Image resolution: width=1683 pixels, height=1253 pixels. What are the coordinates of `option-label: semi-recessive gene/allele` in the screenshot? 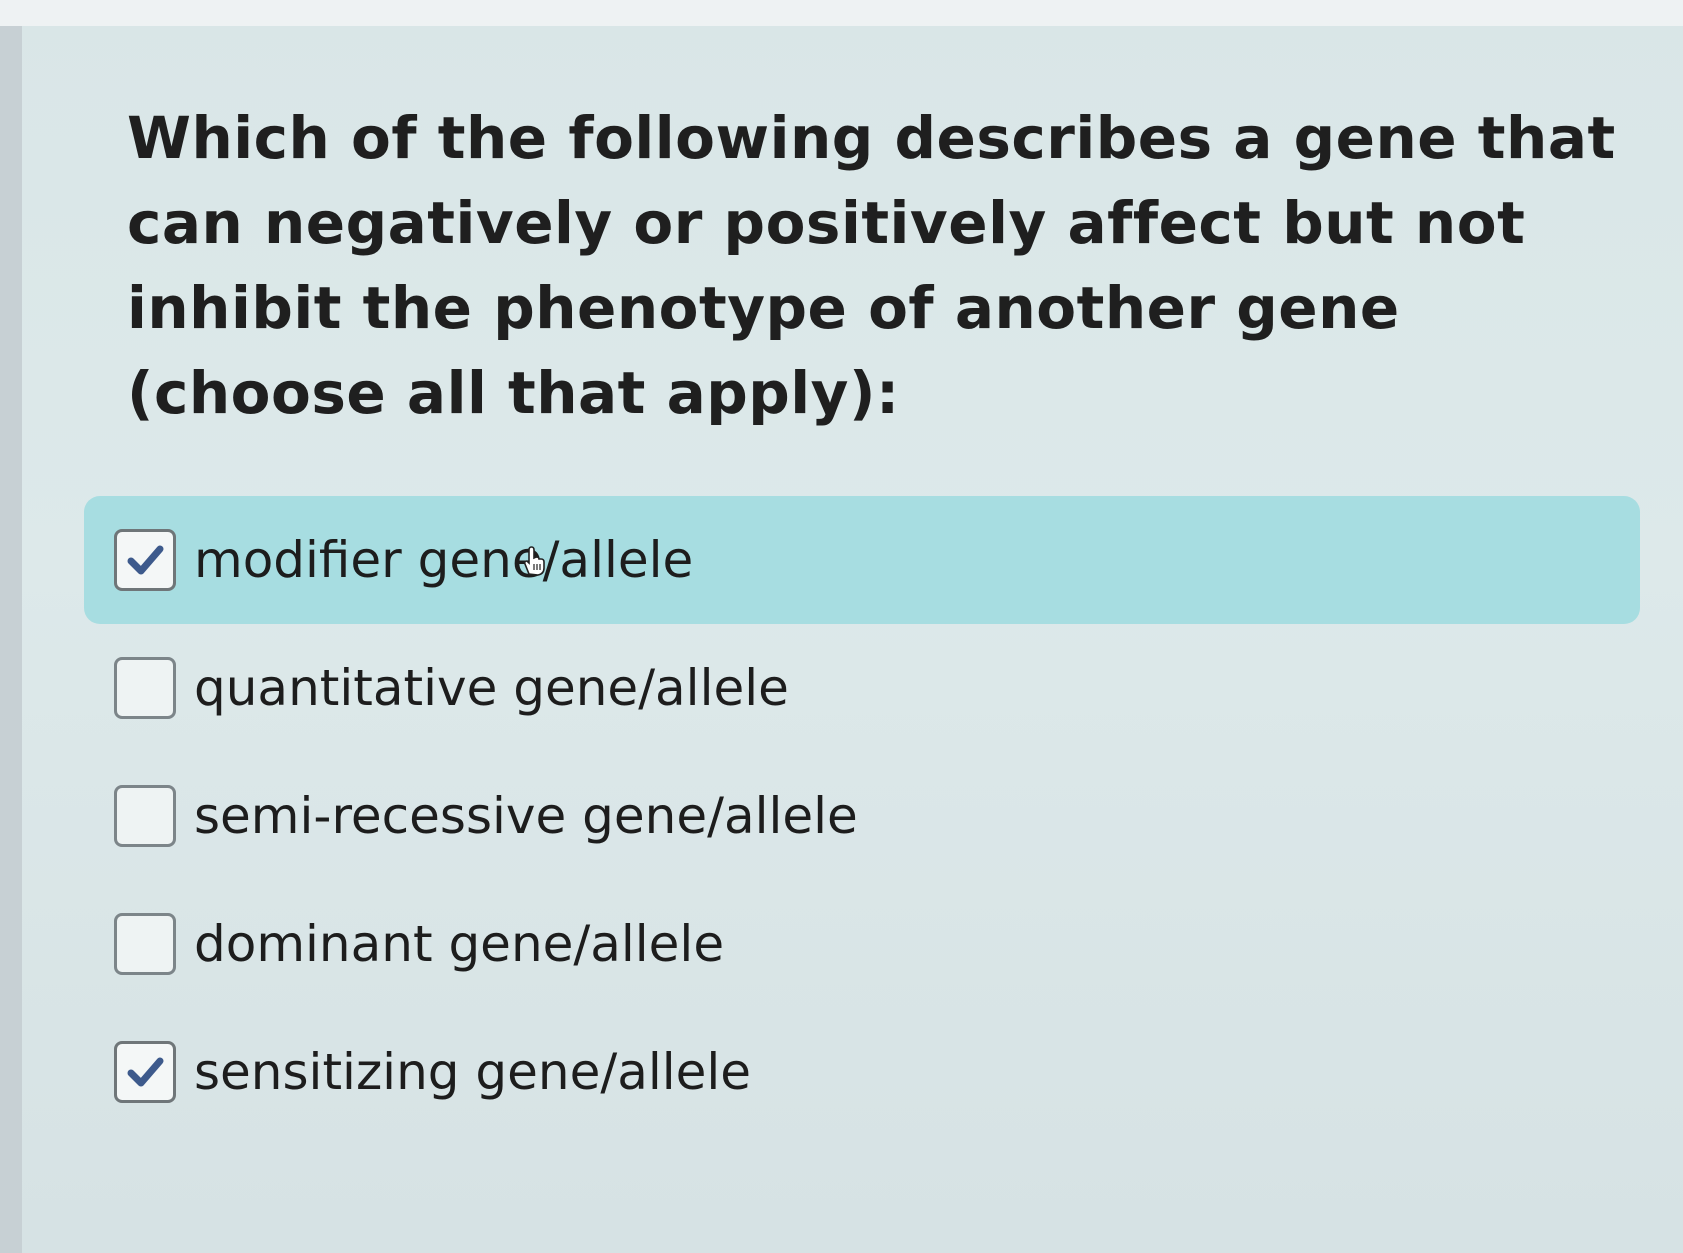 It's located at (526, 816).